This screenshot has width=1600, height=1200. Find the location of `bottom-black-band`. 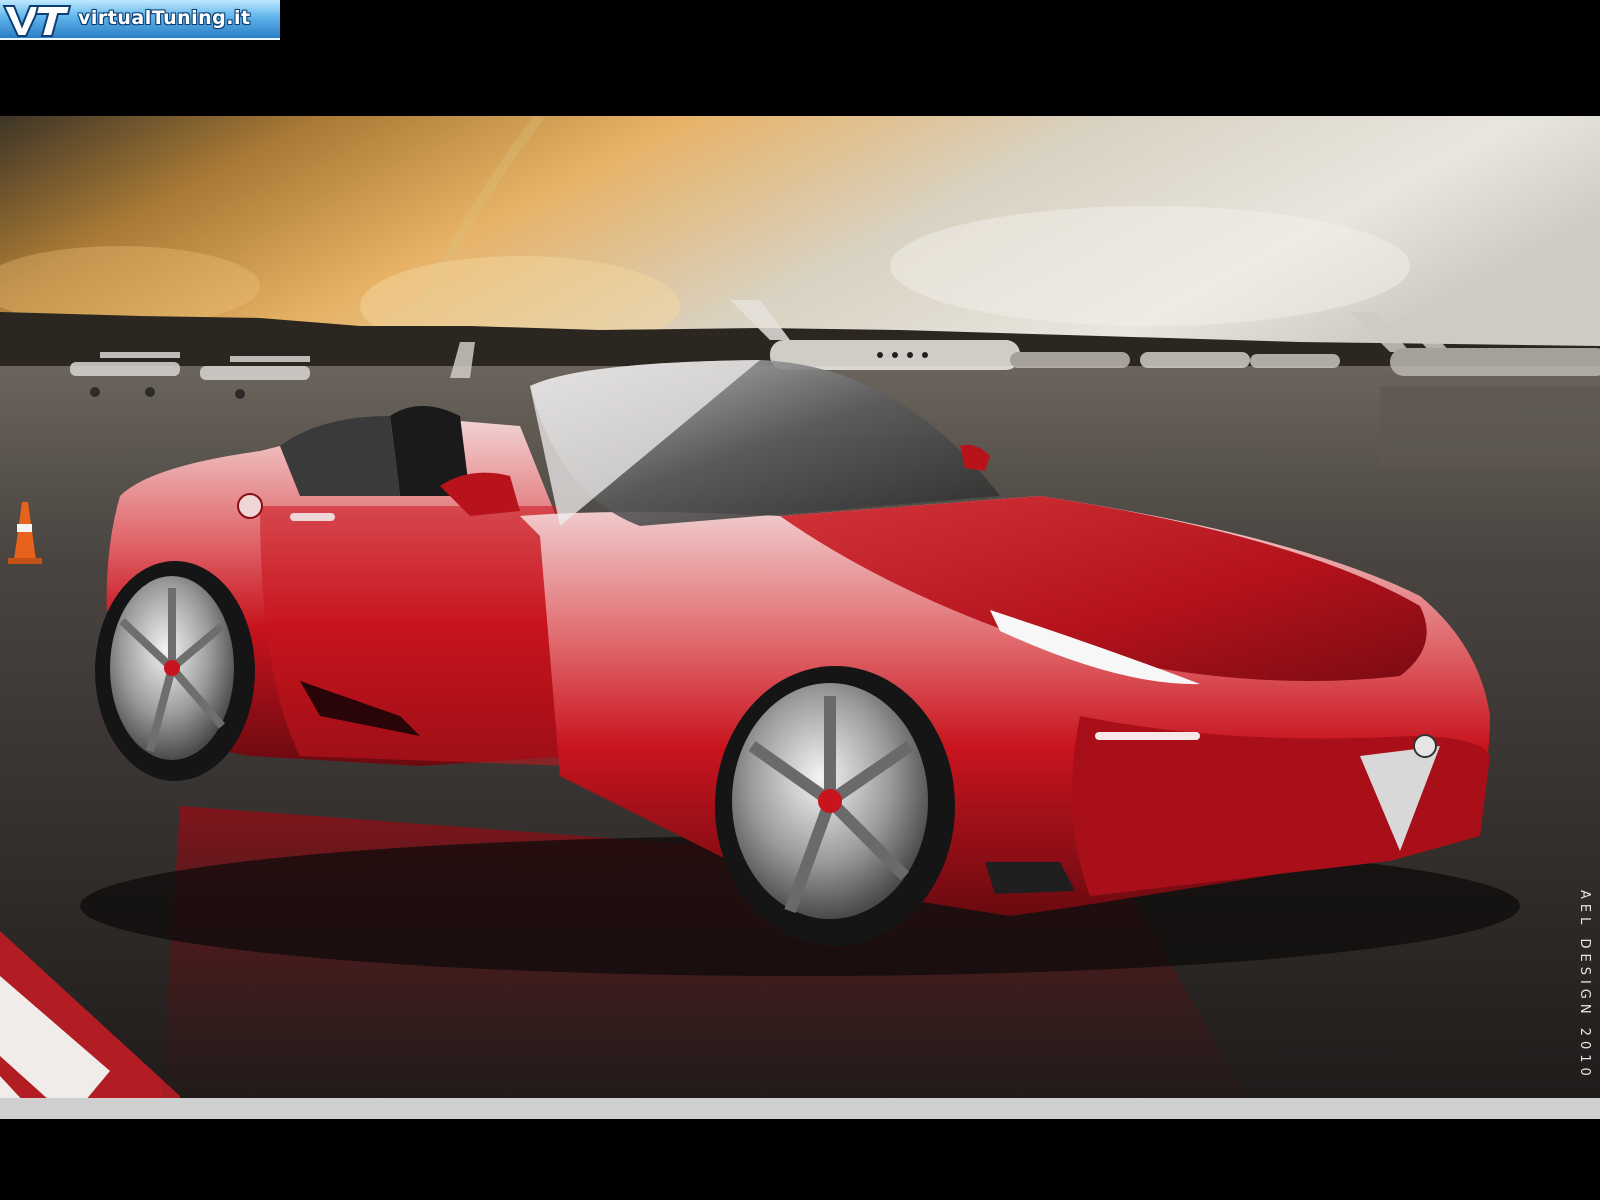

bottom-black-band is located at coordinates (800, 1159).